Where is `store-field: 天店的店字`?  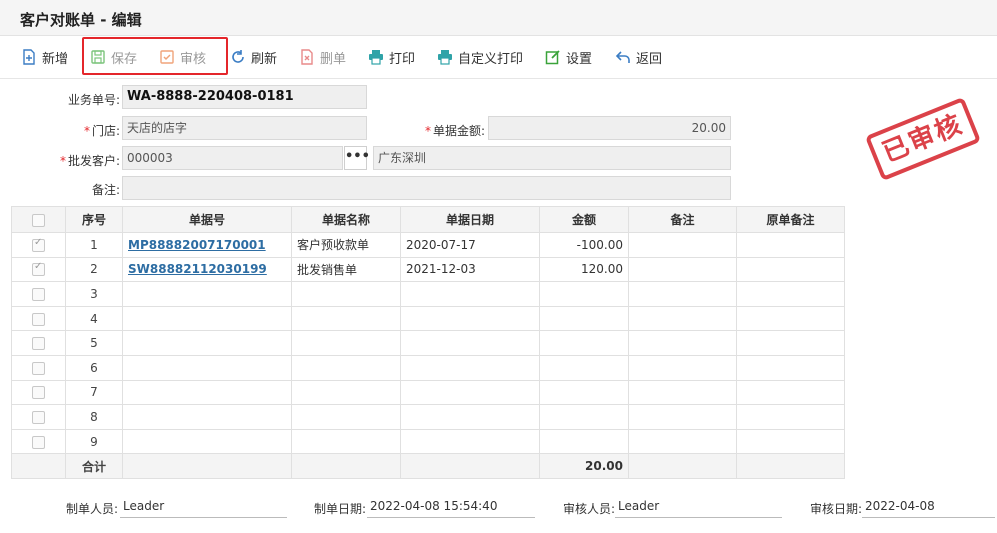
store-field: 天店的店字 is located at coordinates (244, 128).